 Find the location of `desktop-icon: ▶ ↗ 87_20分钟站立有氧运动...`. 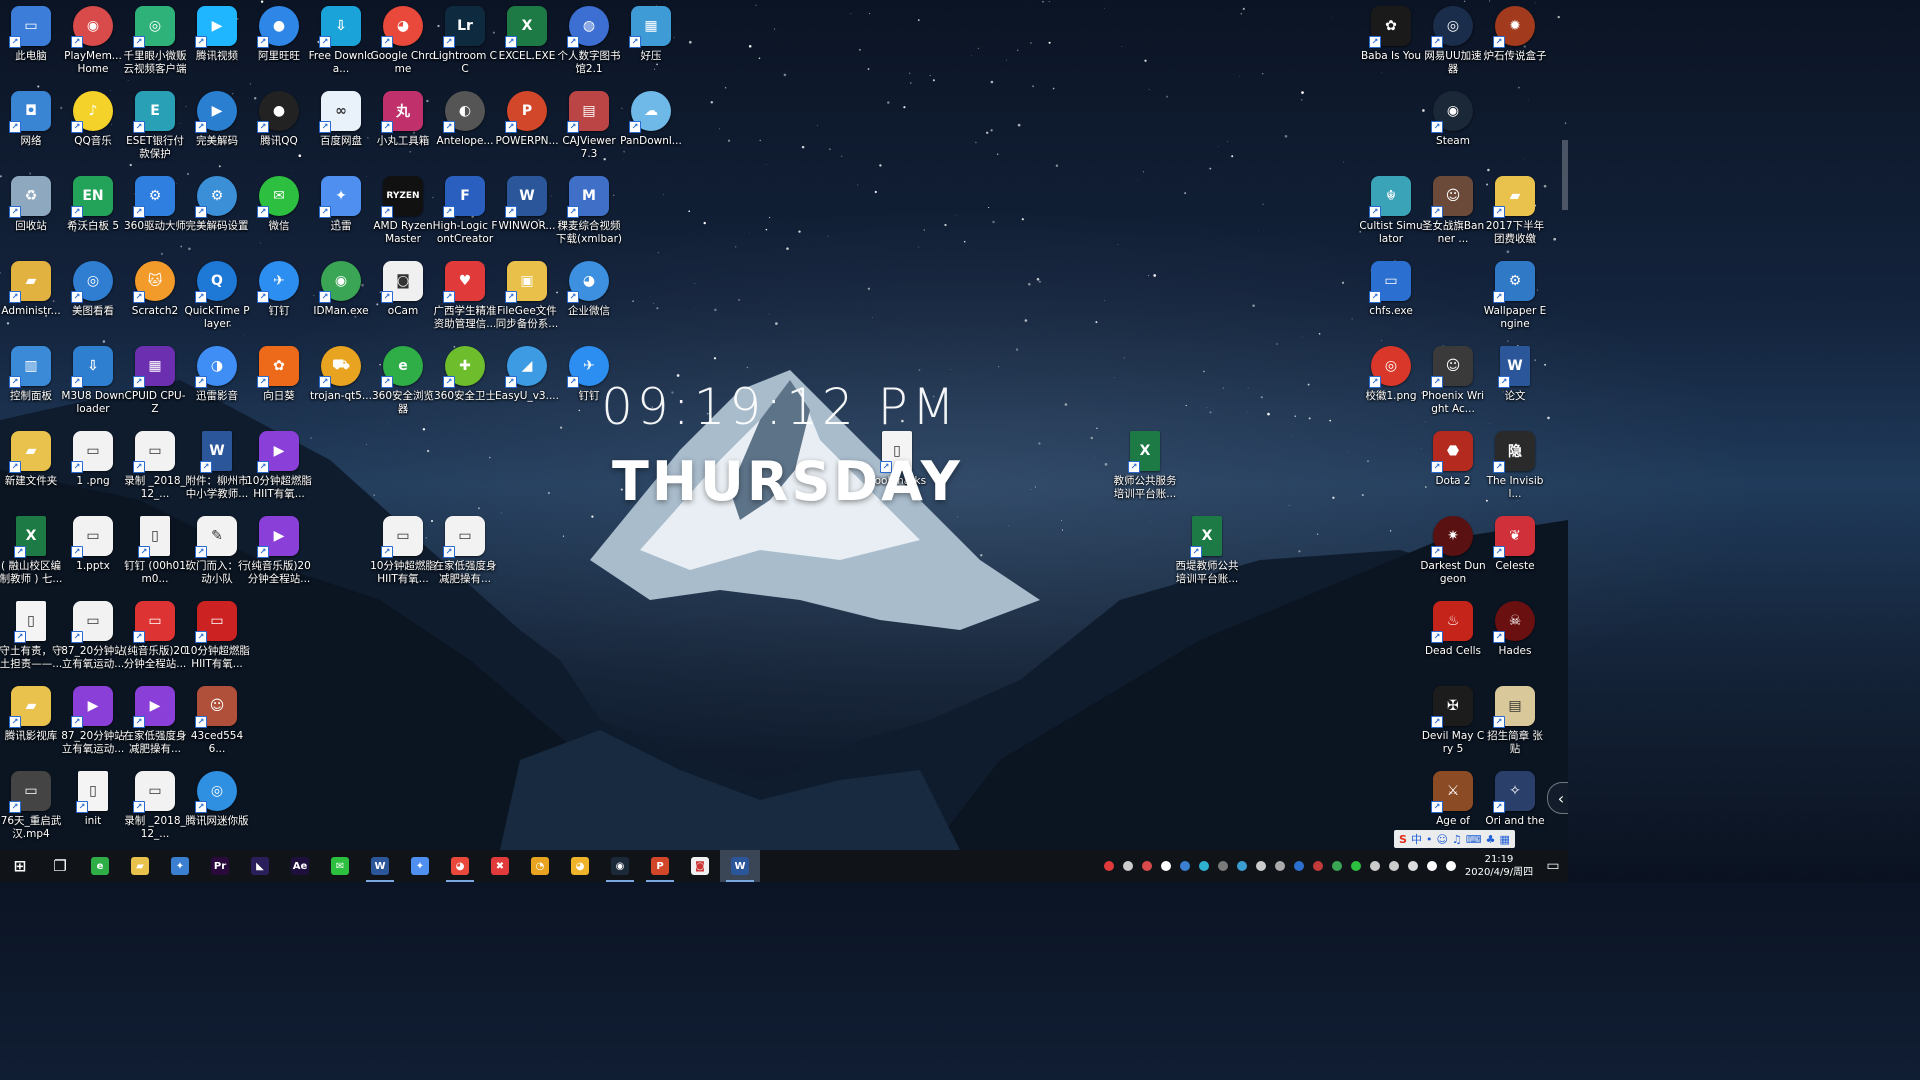

desktop-icon: ▶ ↗ 87_20分钟站立有氧运动... is located at coordinates (93, 724).